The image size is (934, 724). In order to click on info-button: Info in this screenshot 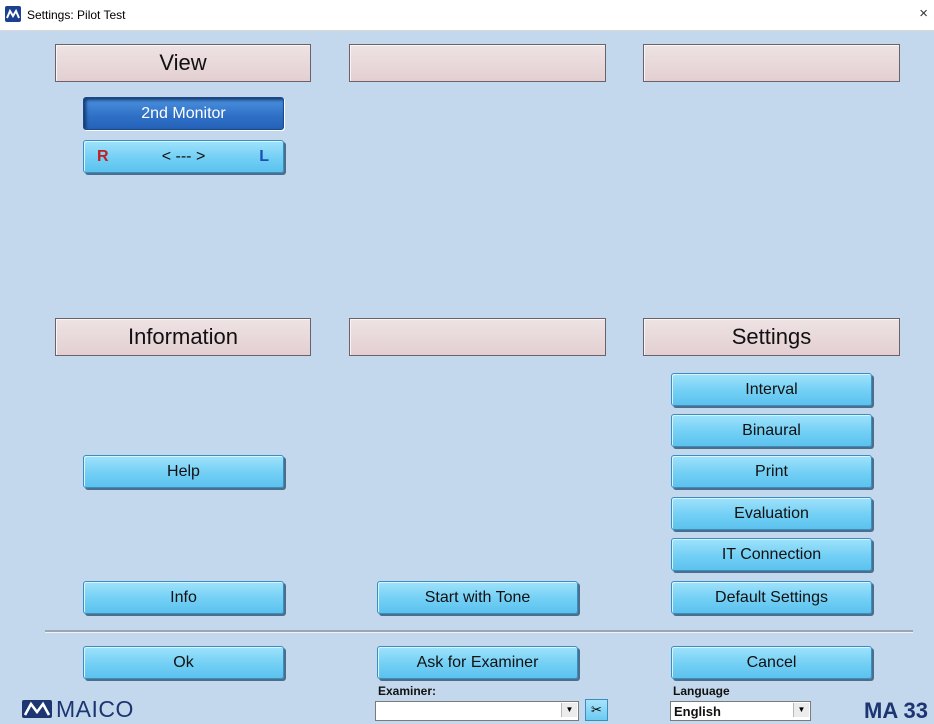, I will do `click(183, 597)`.